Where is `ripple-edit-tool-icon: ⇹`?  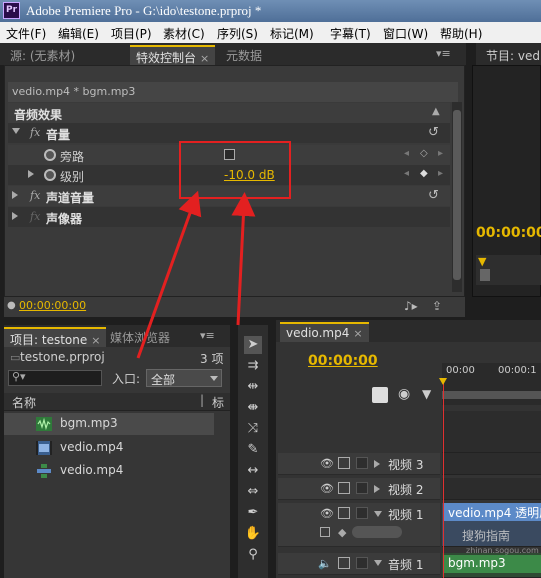
ripple-edit-tool-icon: ⇹ is located at coordinates (253, 387).